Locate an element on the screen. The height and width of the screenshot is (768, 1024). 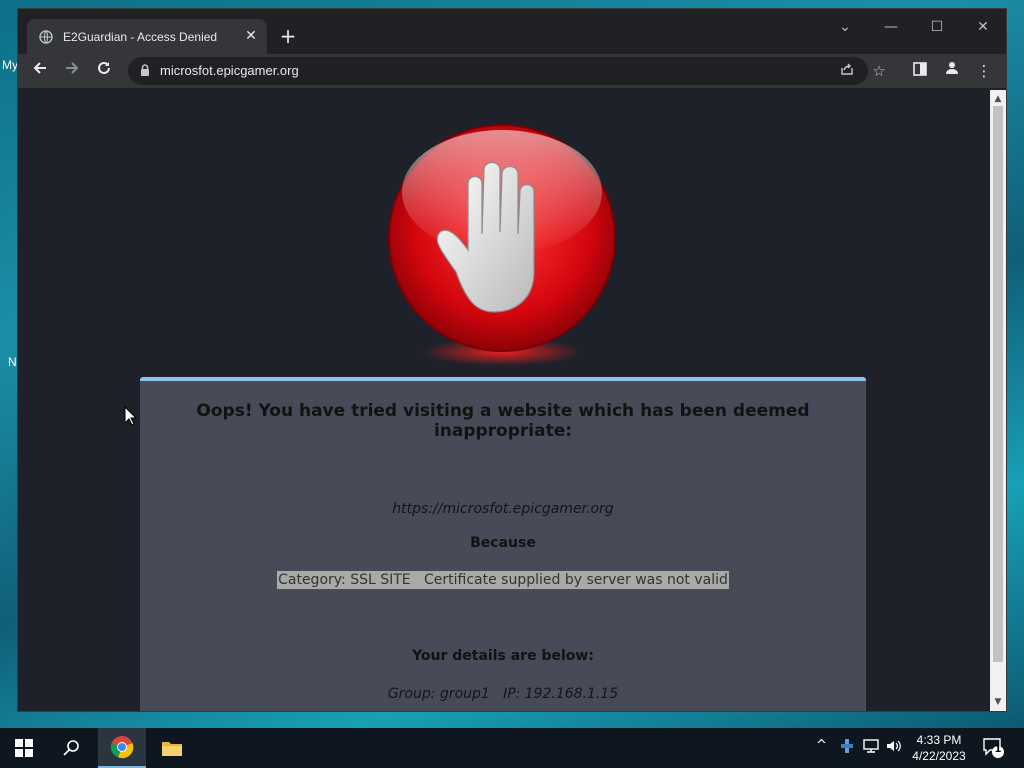
clock-time: 4:33 PM is located at coordinates (939, 740).